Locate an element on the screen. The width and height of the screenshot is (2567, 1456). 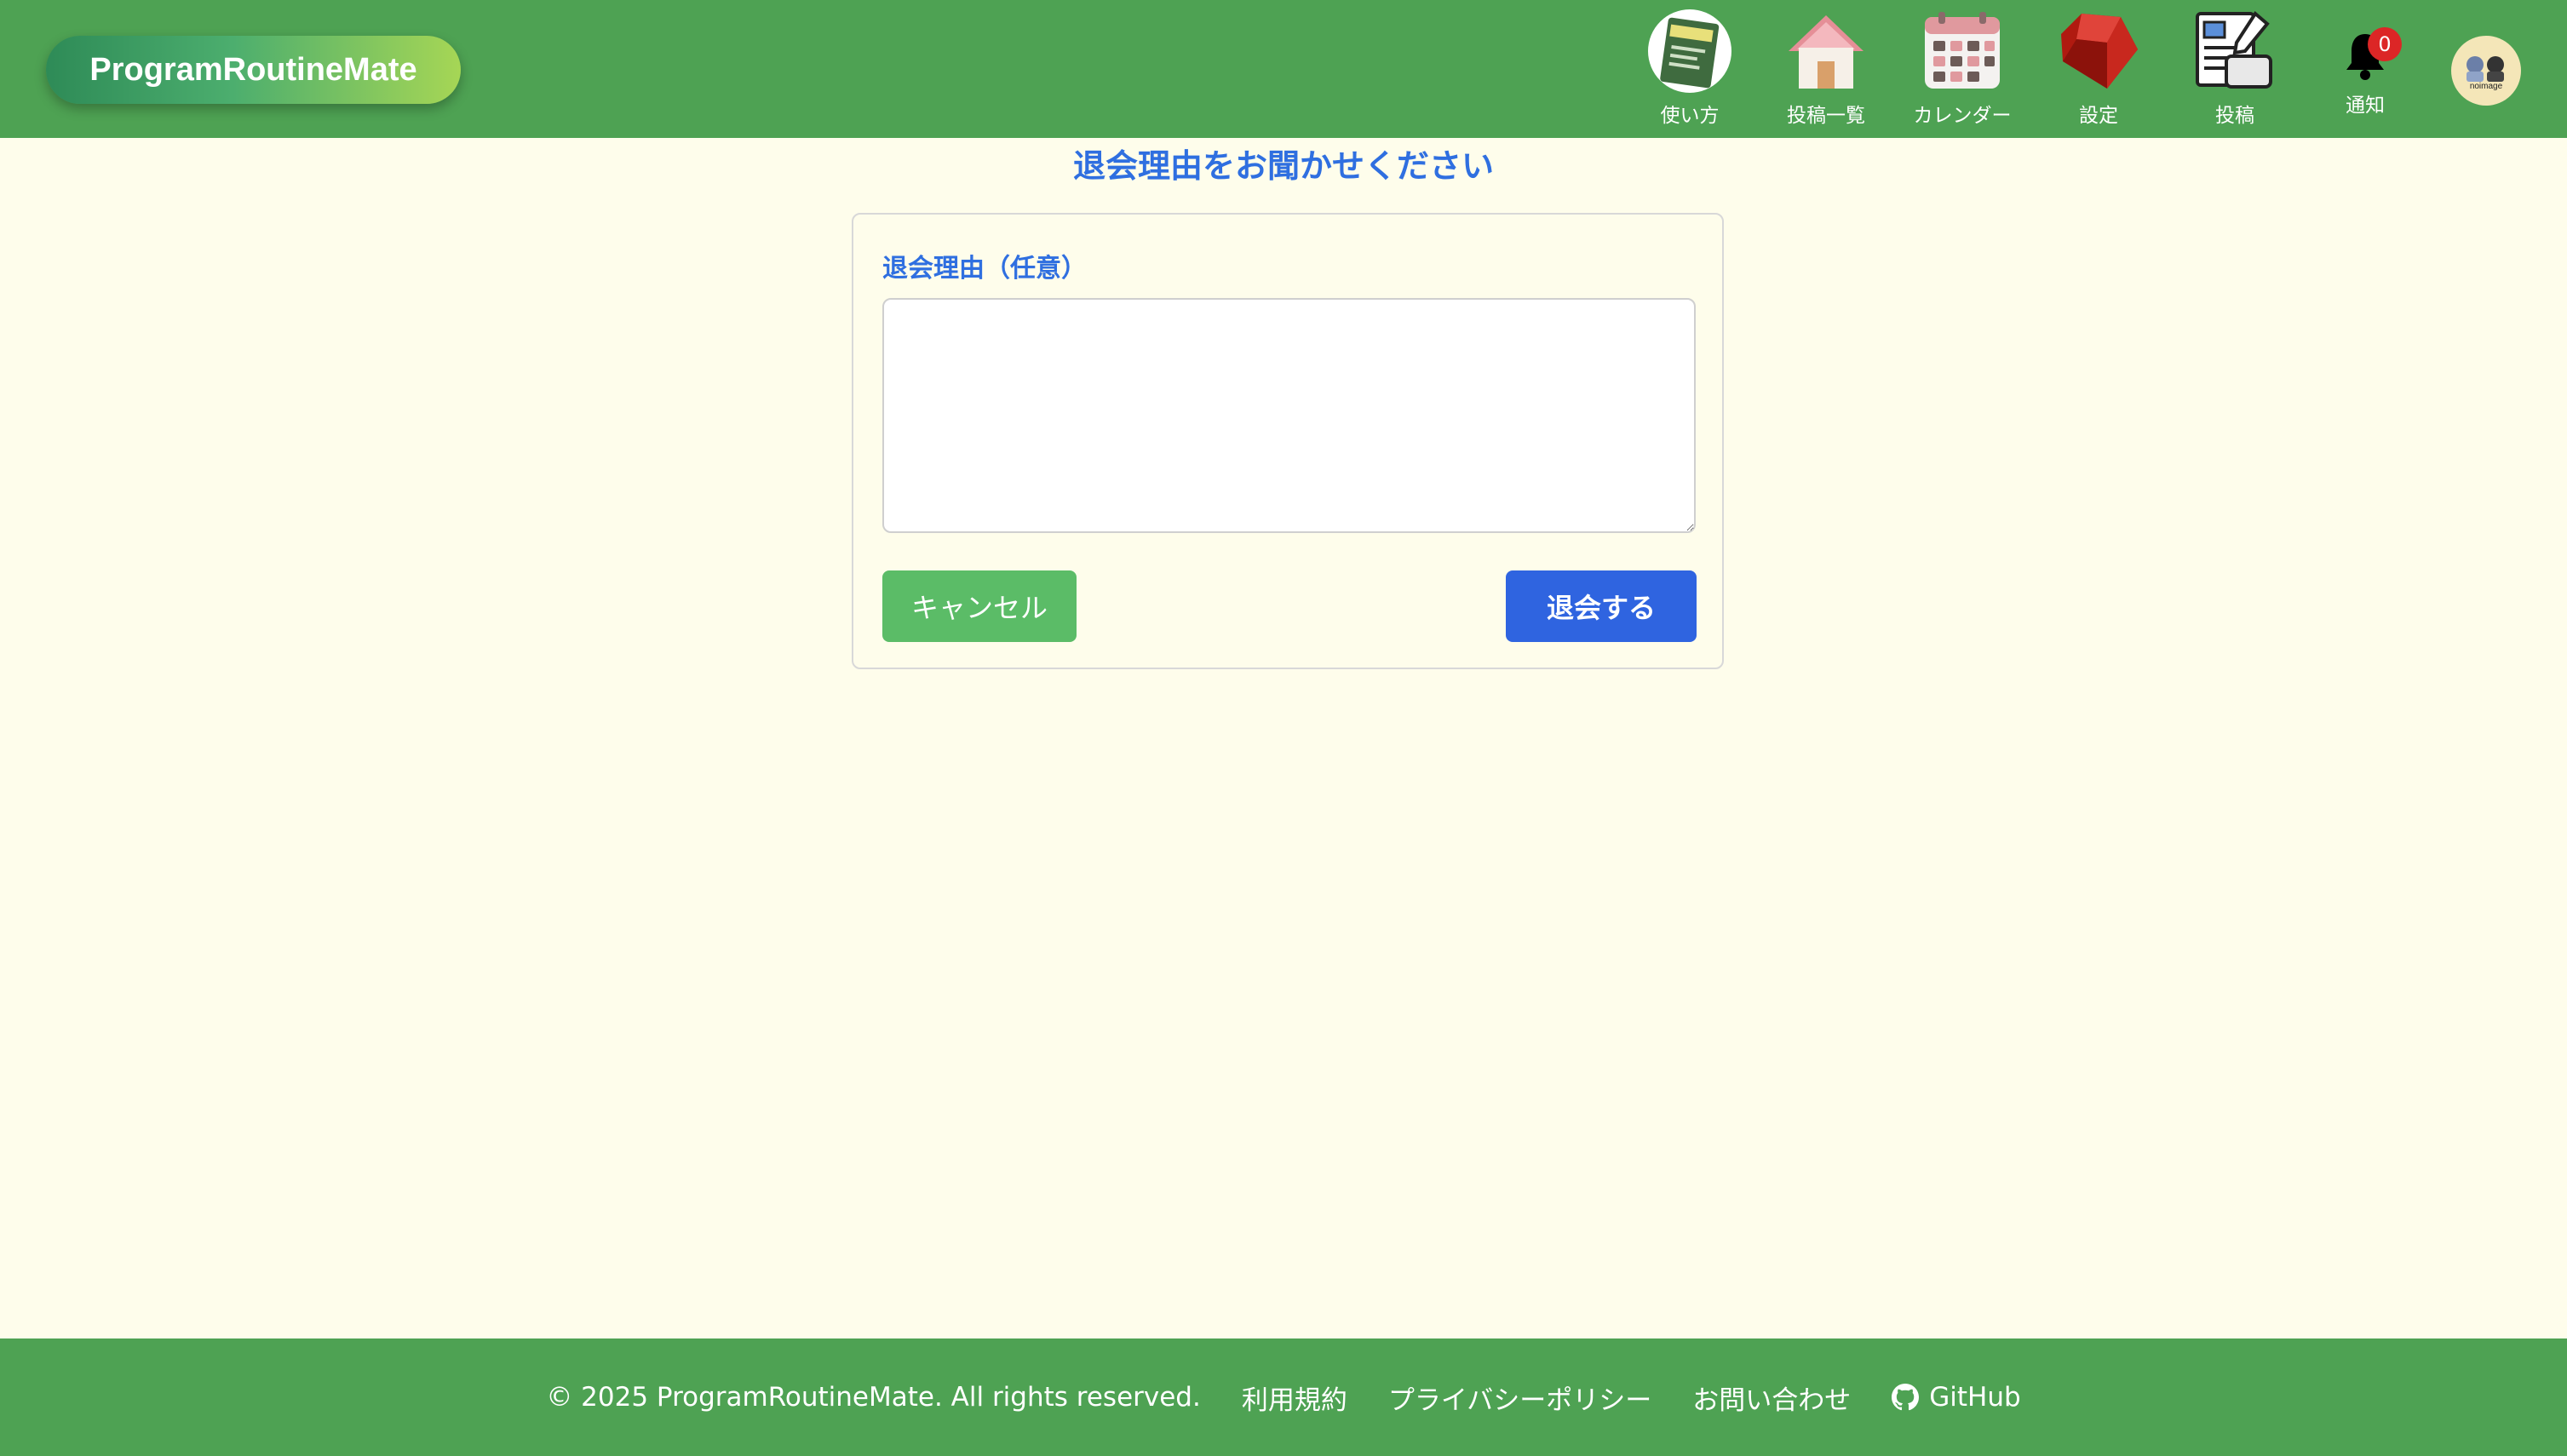
nav-item-posts: 投稿一覧 is located at coordinates (1826, 71).